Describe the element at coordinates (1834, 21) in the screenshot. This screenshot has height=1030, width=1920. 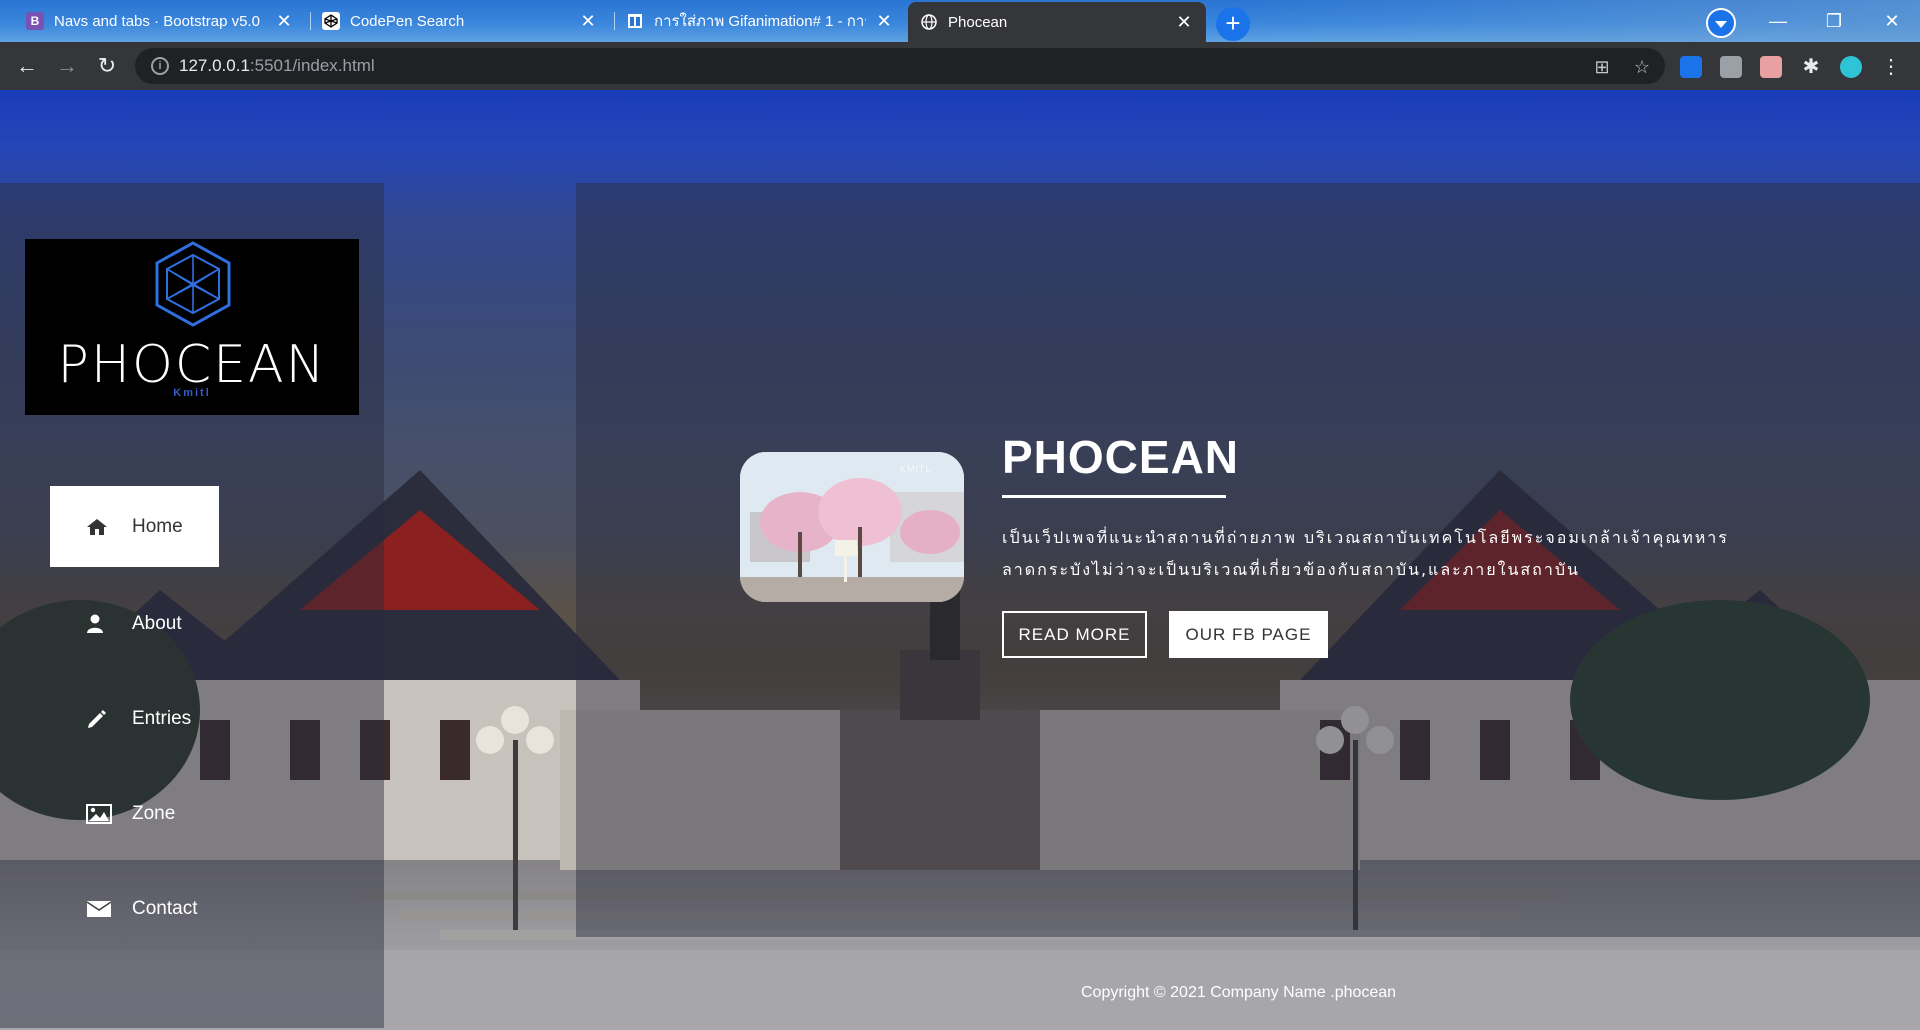
I see `restore-button: ❐` at that location.